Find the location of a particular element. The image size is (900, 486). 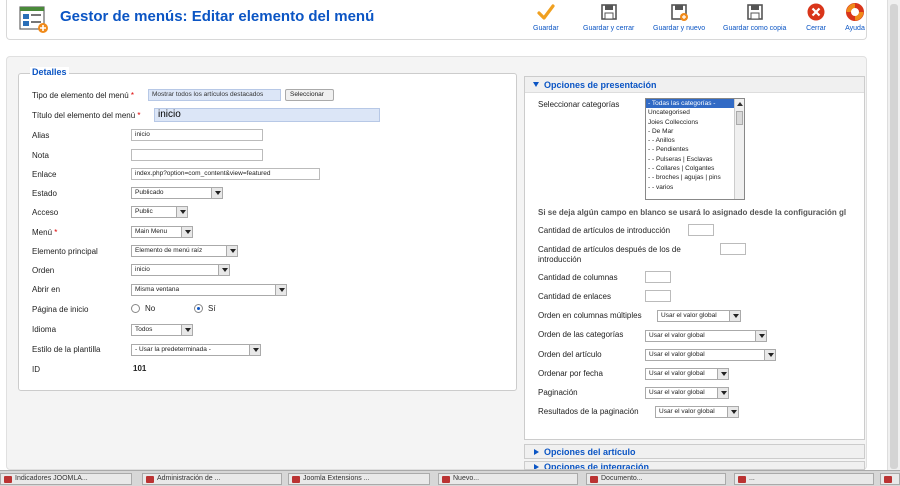

page-scrollbar is located at coordinates (893, 235).